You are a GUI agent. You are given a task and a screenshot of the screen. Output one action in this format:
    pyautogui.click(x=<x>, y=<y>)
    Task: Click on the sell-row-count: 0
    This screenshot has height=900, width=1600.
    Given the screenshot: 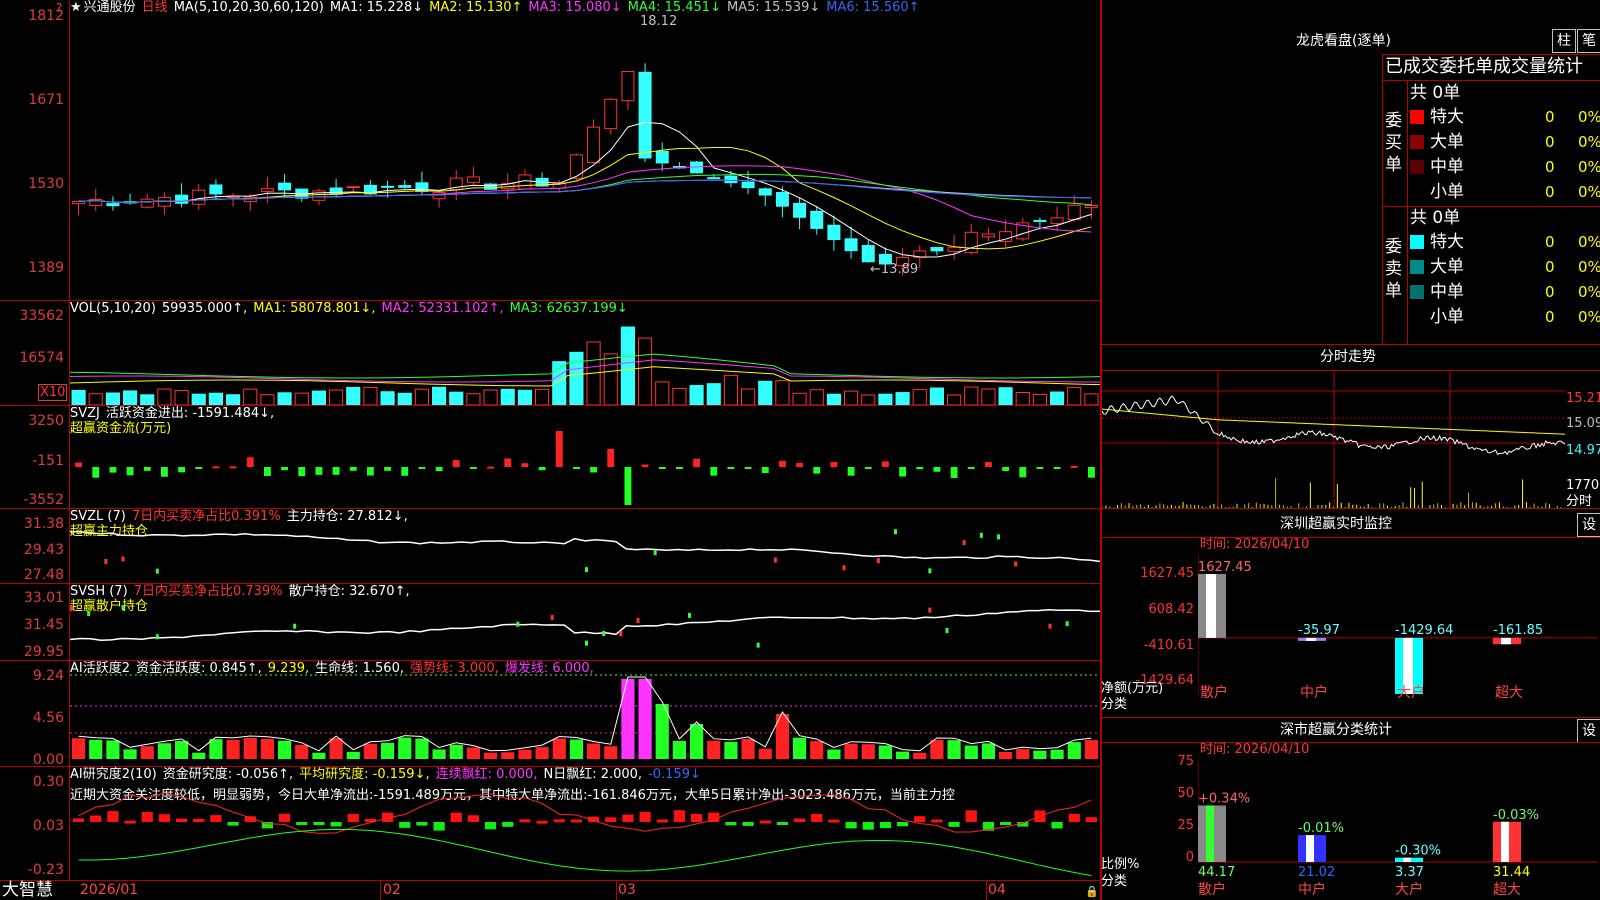 What is the action you would take?
    pyautogui.click(x=1550, y=267)
    